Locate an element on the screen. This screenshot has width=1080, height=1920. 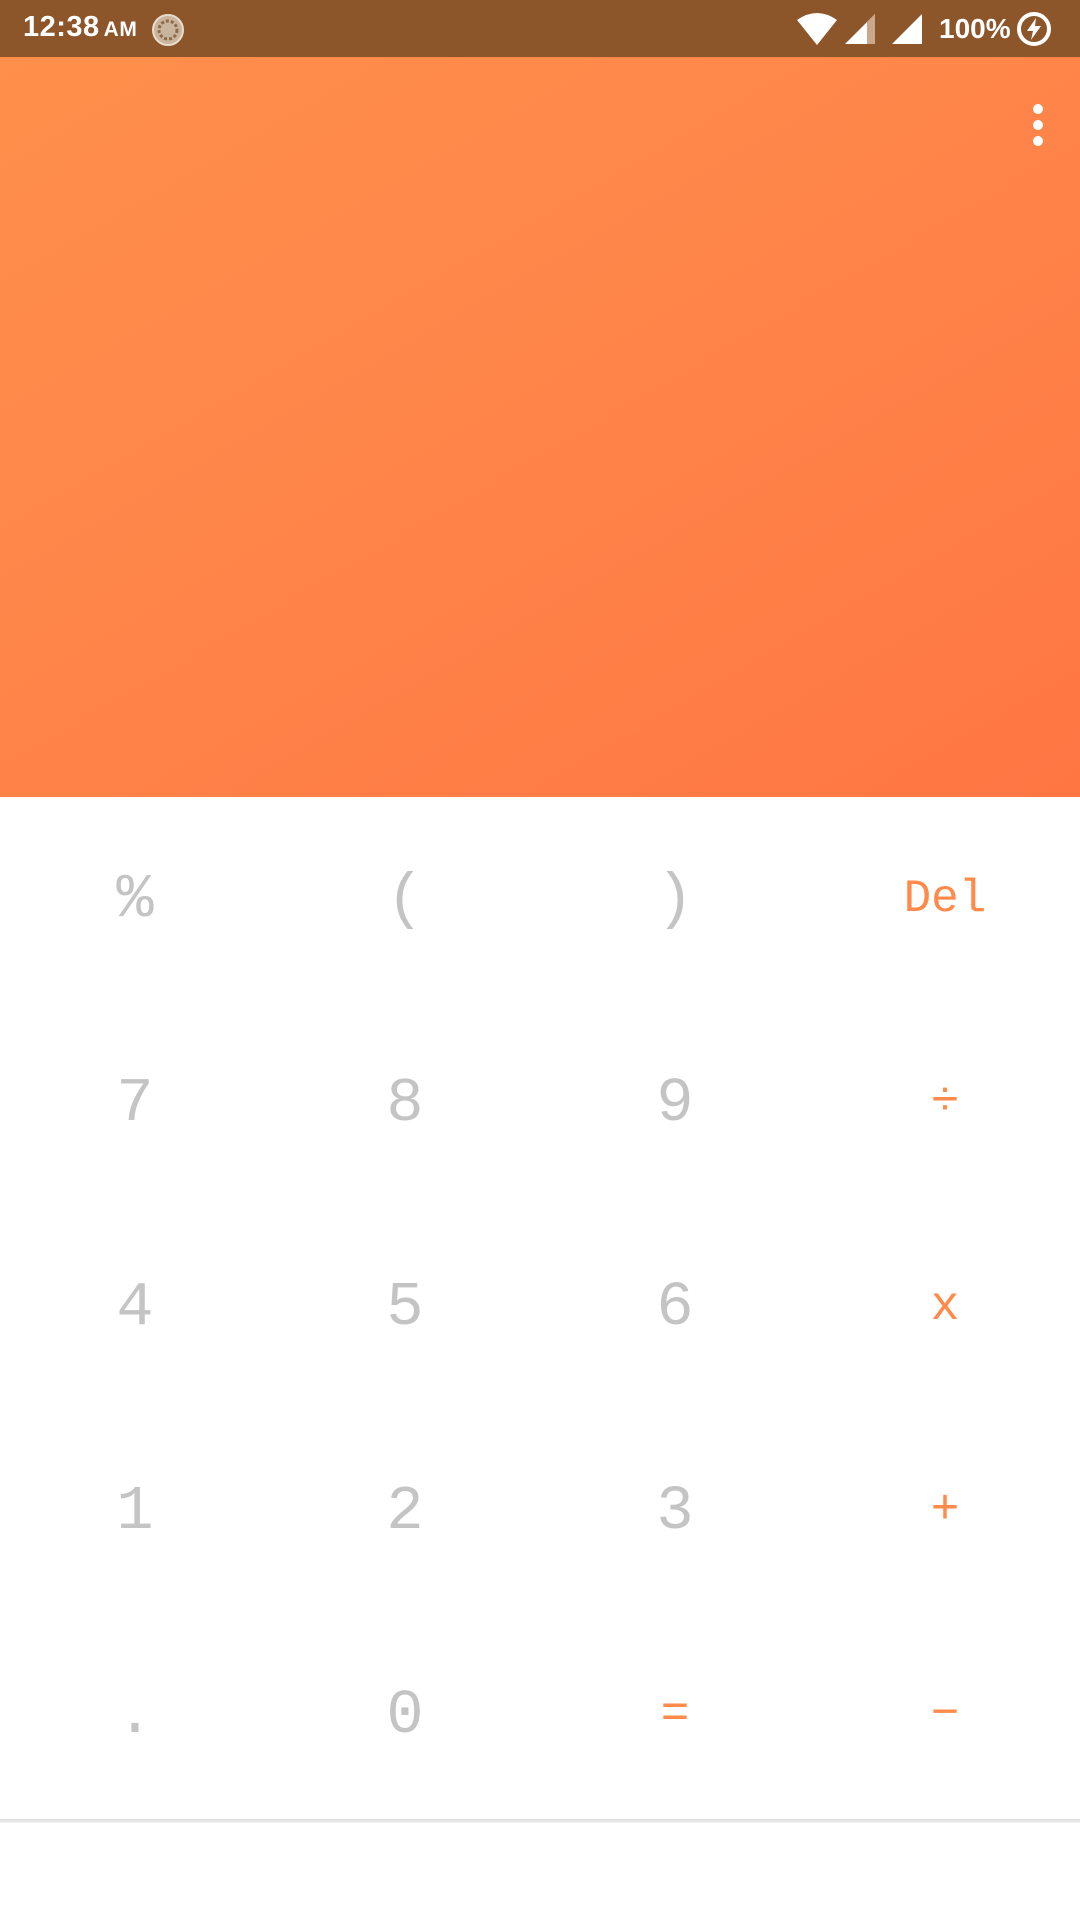
more-vert-icon is located at coordinates (1038, 125).